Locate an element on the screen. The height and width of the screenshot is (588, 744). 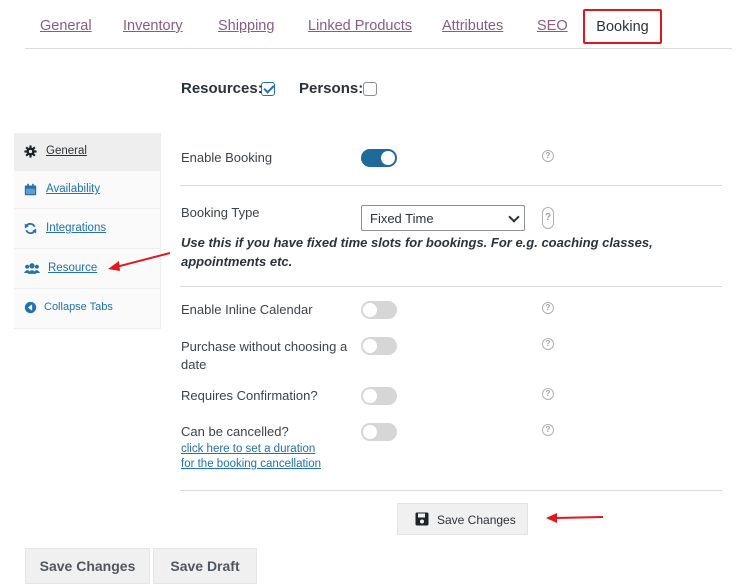
annotation-arrow-resource is located at coordinates (139, 261).